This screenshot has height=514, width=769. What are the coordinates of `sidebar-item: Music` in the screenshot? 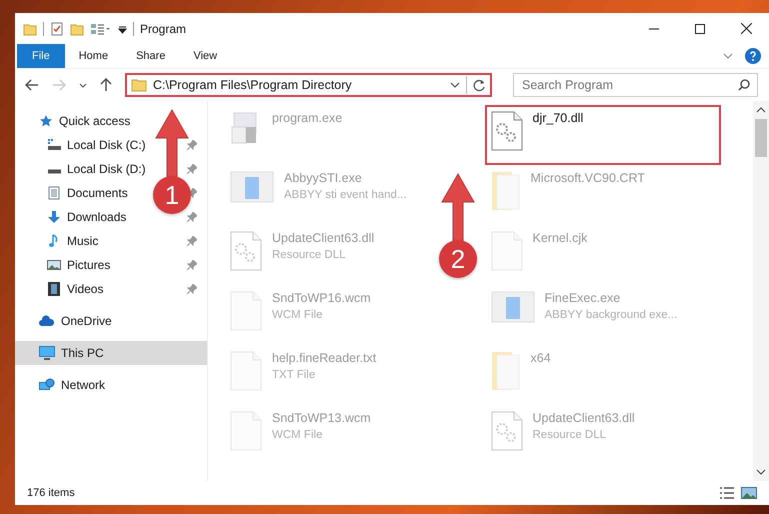 It's located at (82, 241).